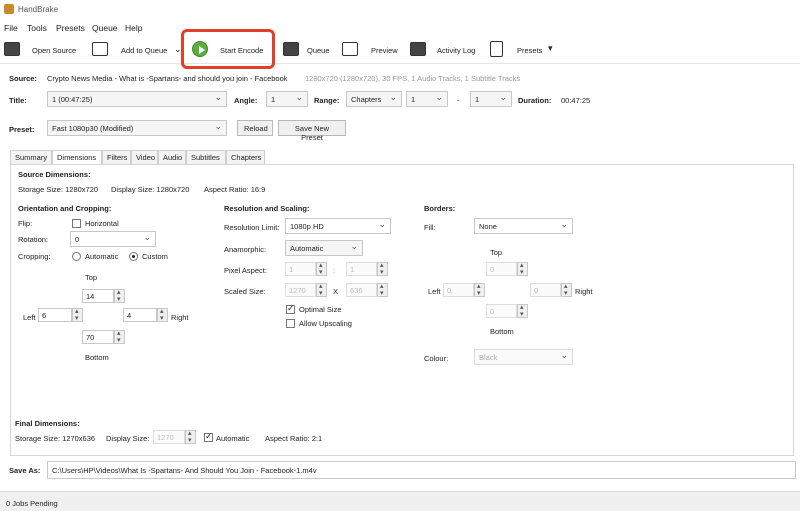 Image resolution: width=800 pixels, height=511 pixels. Describe the element at coordinates (501, 311) in the screenshot. I see `border-bottom-input: 0` at that location.